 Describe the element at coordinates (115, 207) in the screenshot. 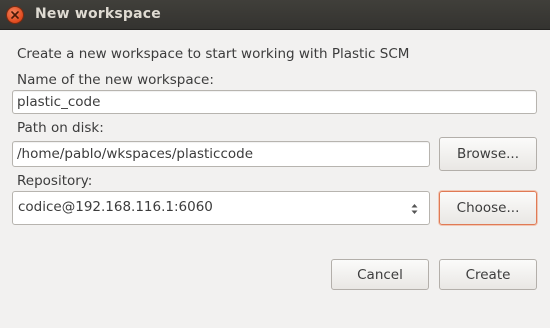

I see `repository-value: codice@192.168.116.1:6060` at that location.